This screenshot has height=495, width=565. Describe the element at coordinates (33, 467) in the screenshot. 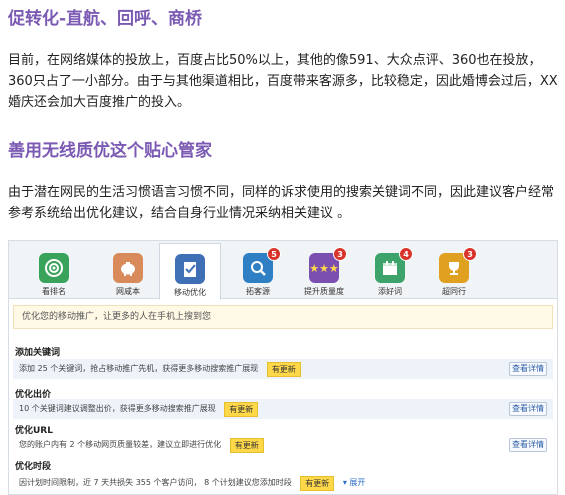

I see `section-title-optimize-schedule: 优化时段` at that location.